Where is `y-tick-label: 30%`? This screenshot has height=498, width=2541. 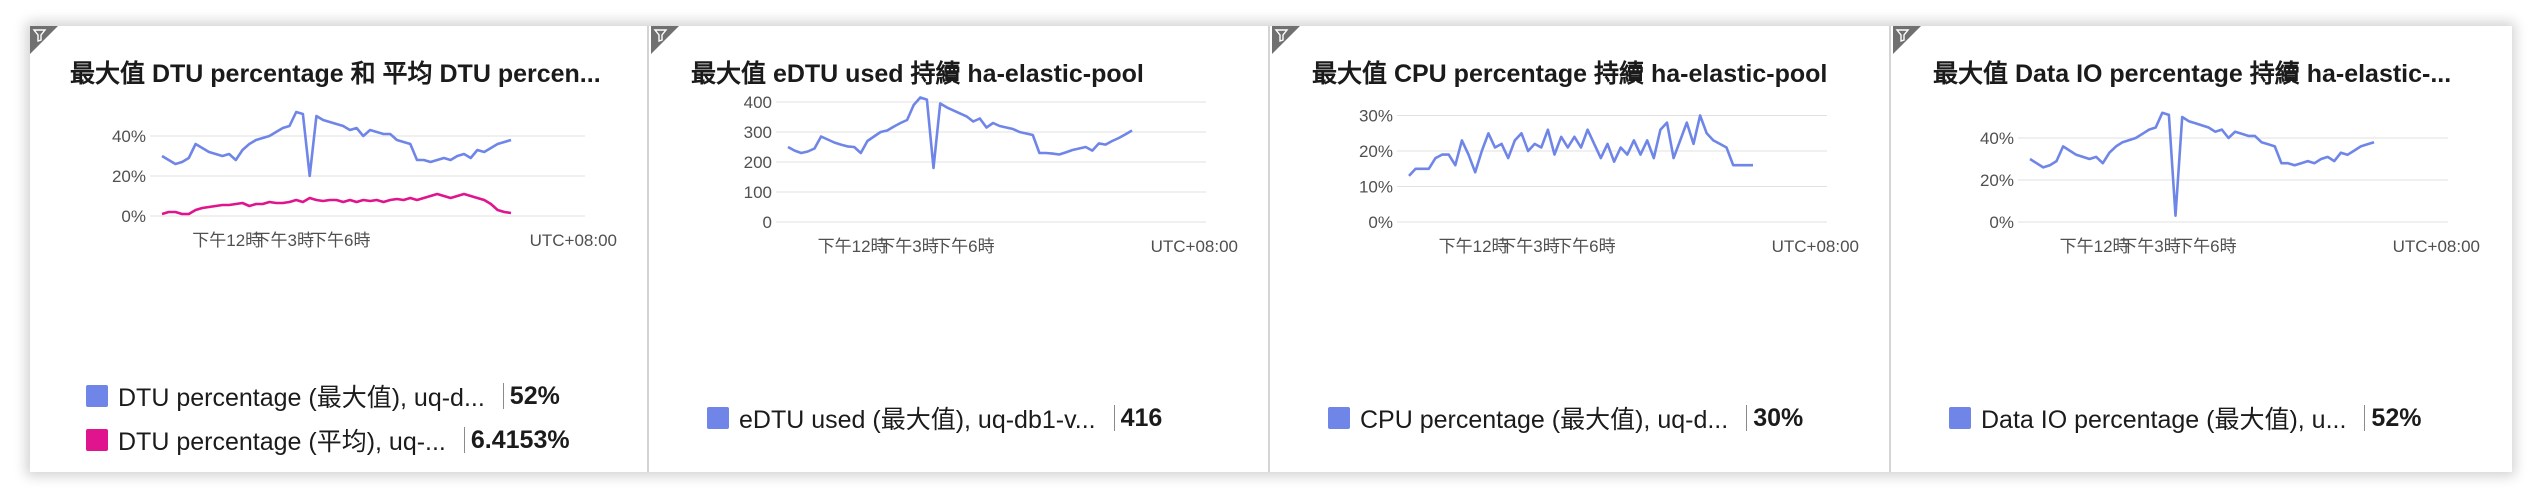
y-tick-label: 30% is located at coordinates (1376, 116).